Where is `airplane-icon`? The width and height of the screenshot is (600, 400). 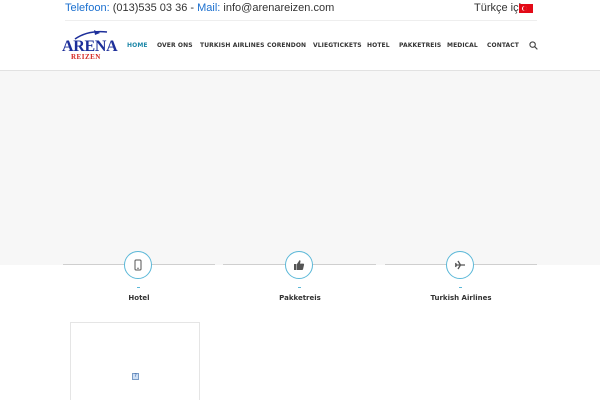
airplane-icon is located at coordinates (459, 265).